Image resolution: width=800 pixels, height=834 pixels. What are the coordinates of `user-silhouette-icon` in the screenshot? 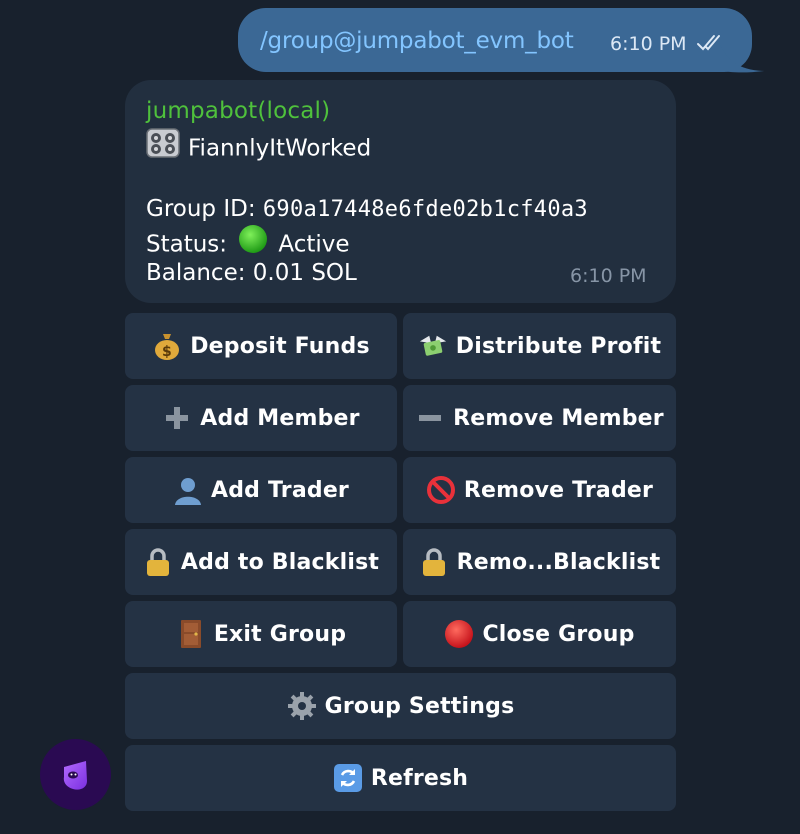 It's located at (188, 490).